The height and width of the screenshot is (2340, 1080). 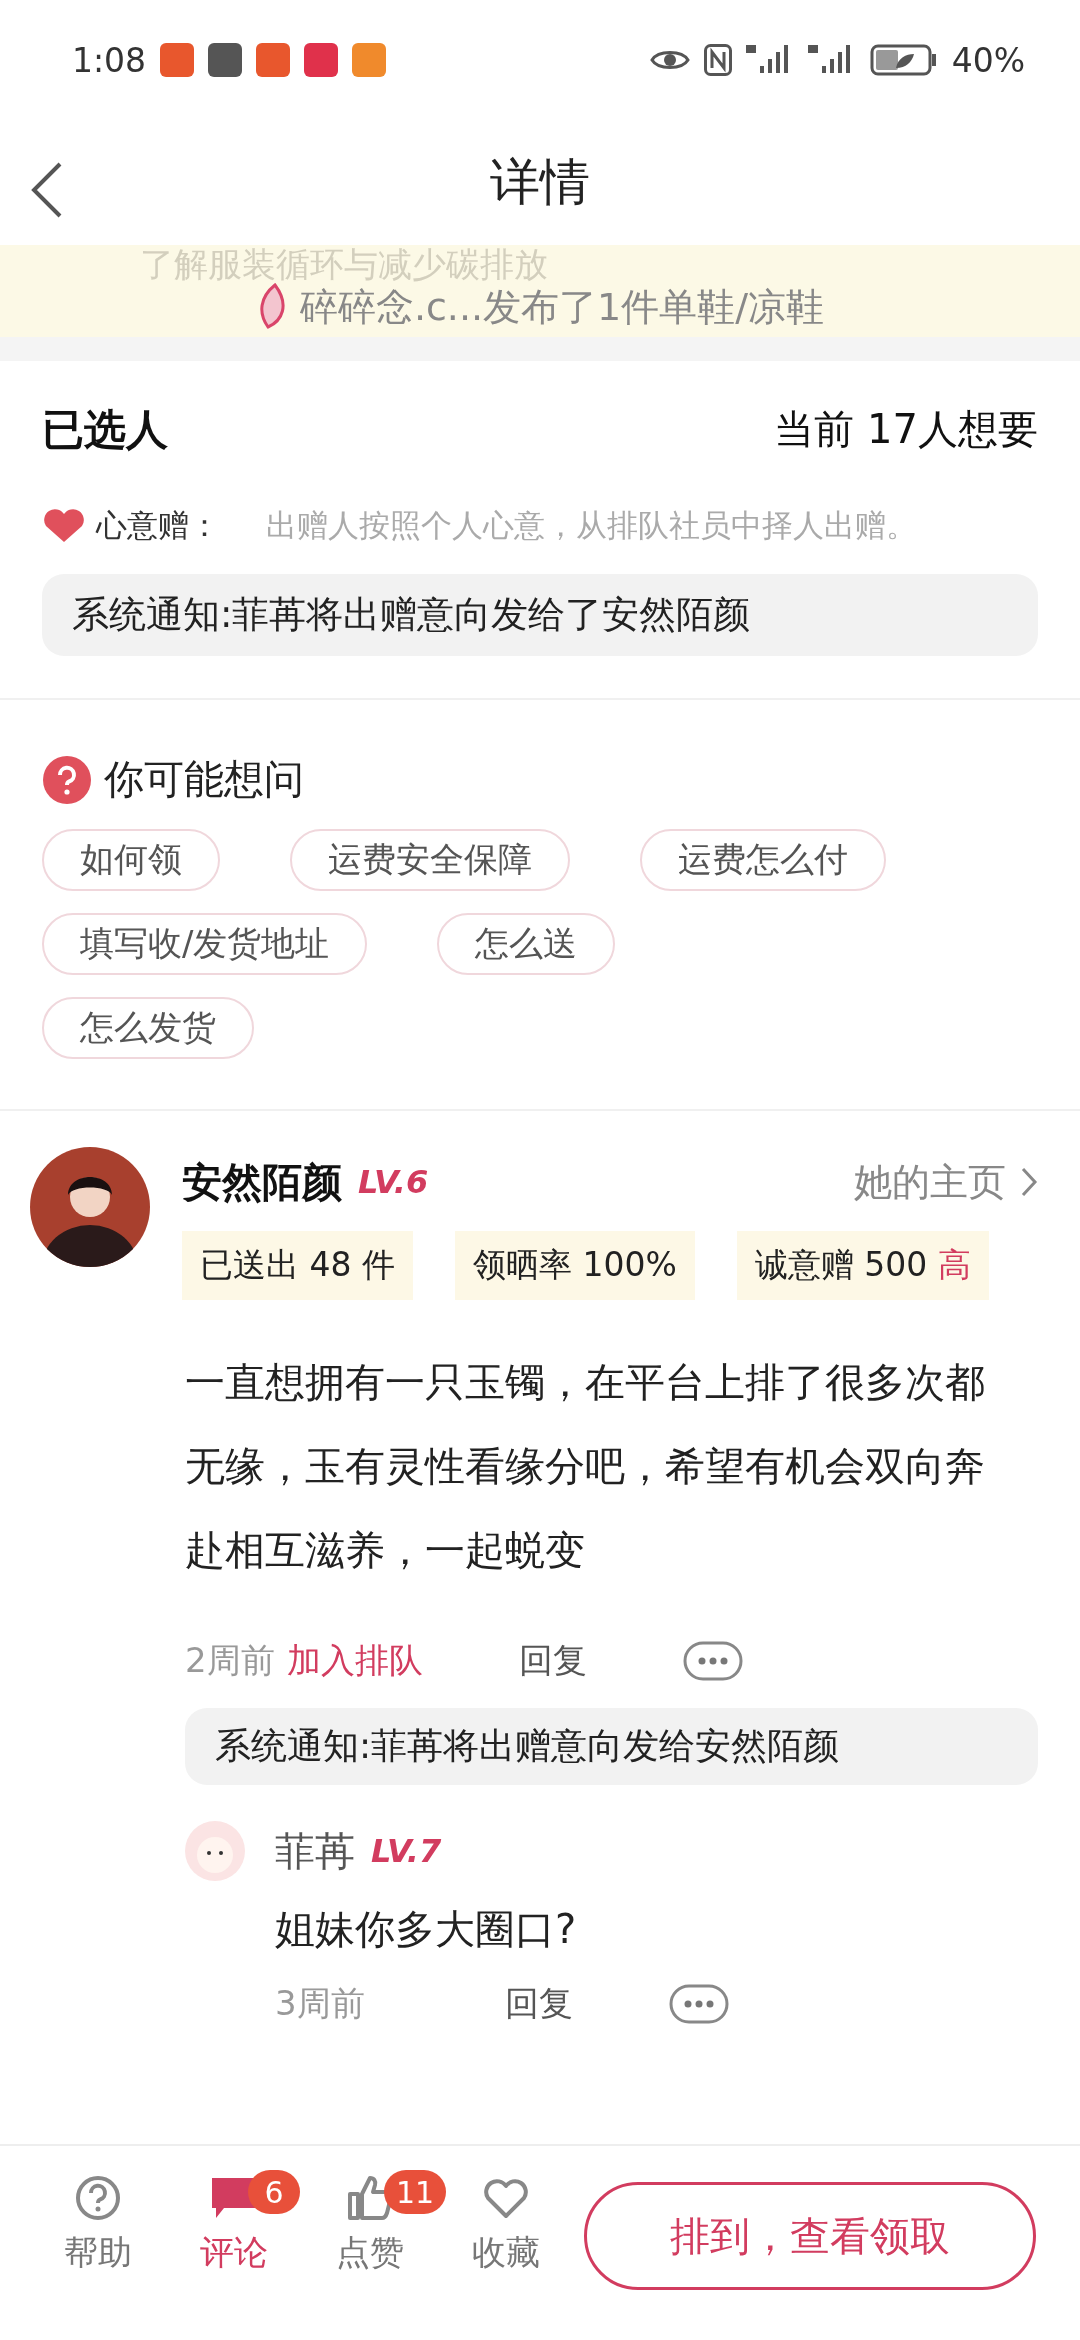 What do you see at coordinates (585, 1466) in the screenshot?
I see `comment-text: 一直想拥有一只玉镯，在平台上排了很多次都无缘，玉有灵性看缘分吧，希望有机会双向奔赴相互滋养，一起蜕变` at bounding box center [585, 1466].